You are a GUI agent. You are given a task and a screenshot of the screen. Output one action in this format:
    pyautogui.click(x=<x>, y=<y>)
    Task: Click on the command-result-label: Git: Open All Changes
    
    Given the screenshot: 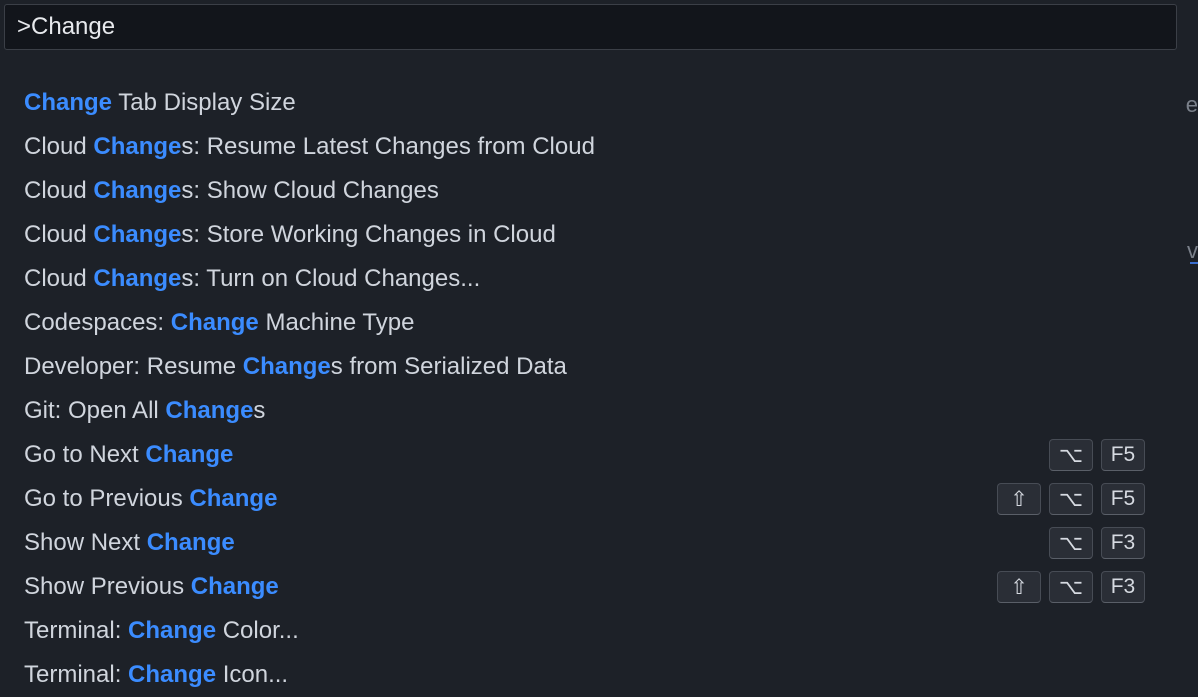 What is the action you would take?
    pyautogui.click(x=144, y=411)
    